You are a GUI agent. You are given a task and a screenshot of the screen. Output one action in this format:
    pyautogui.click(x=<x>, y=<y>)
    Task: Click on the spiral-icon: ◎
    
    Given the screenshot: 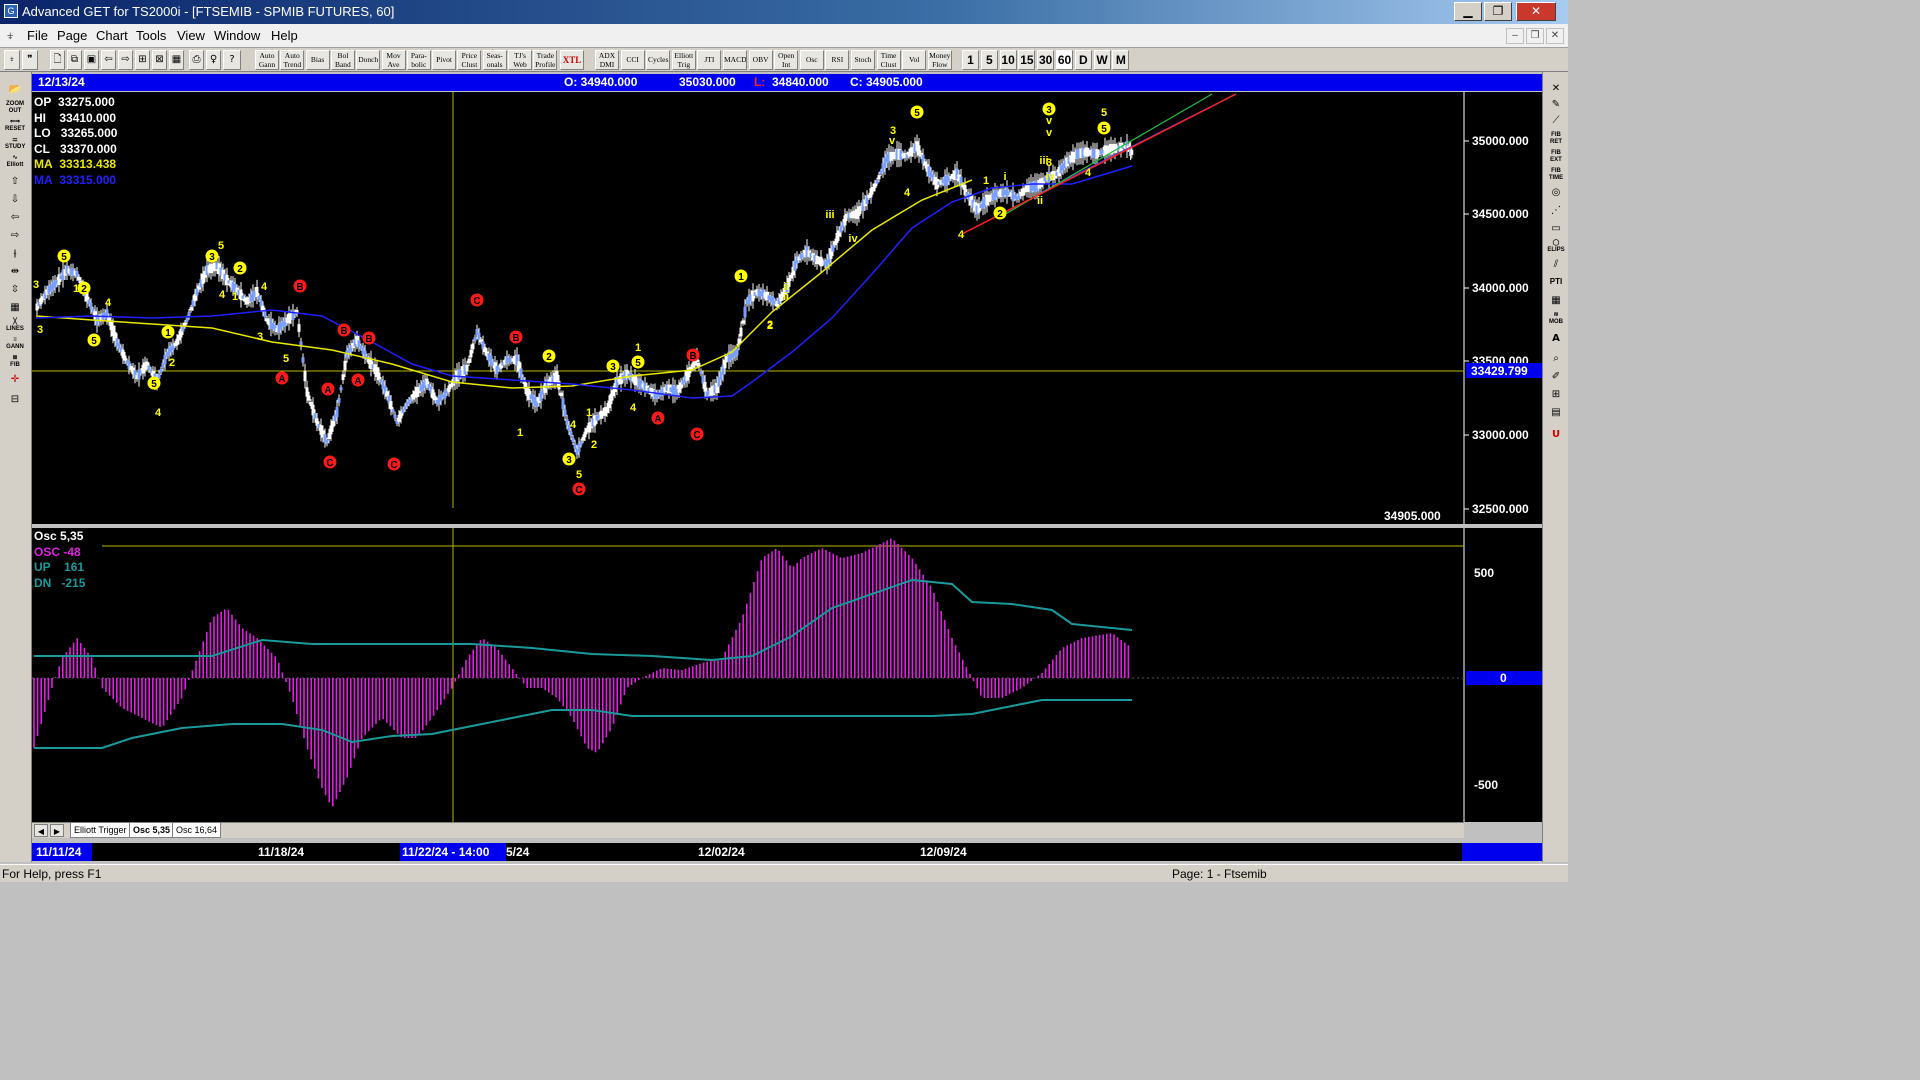 What is the action you would take?
    pyautogui.click(x=1556, y=194)
    